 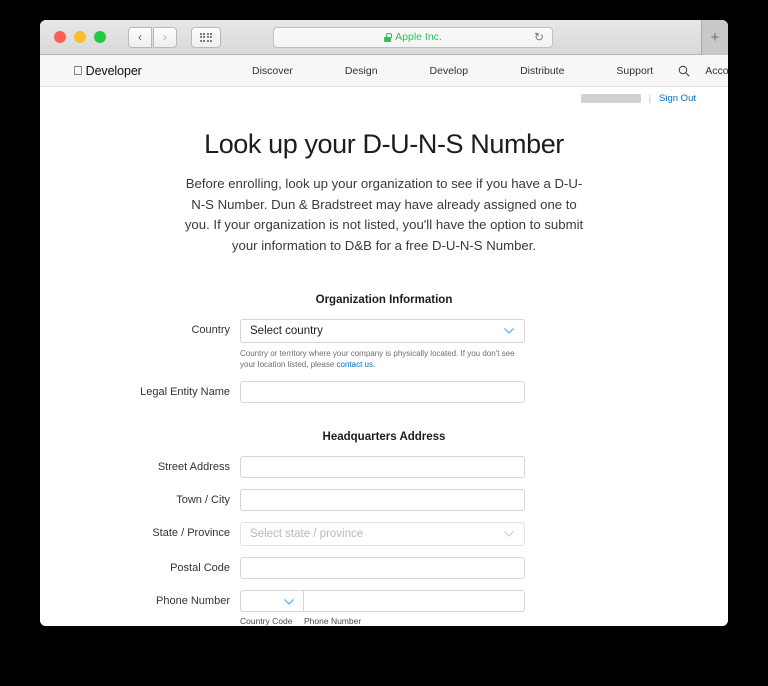 I want to click on reload-icon: ↻, so click(x=539, y=37).